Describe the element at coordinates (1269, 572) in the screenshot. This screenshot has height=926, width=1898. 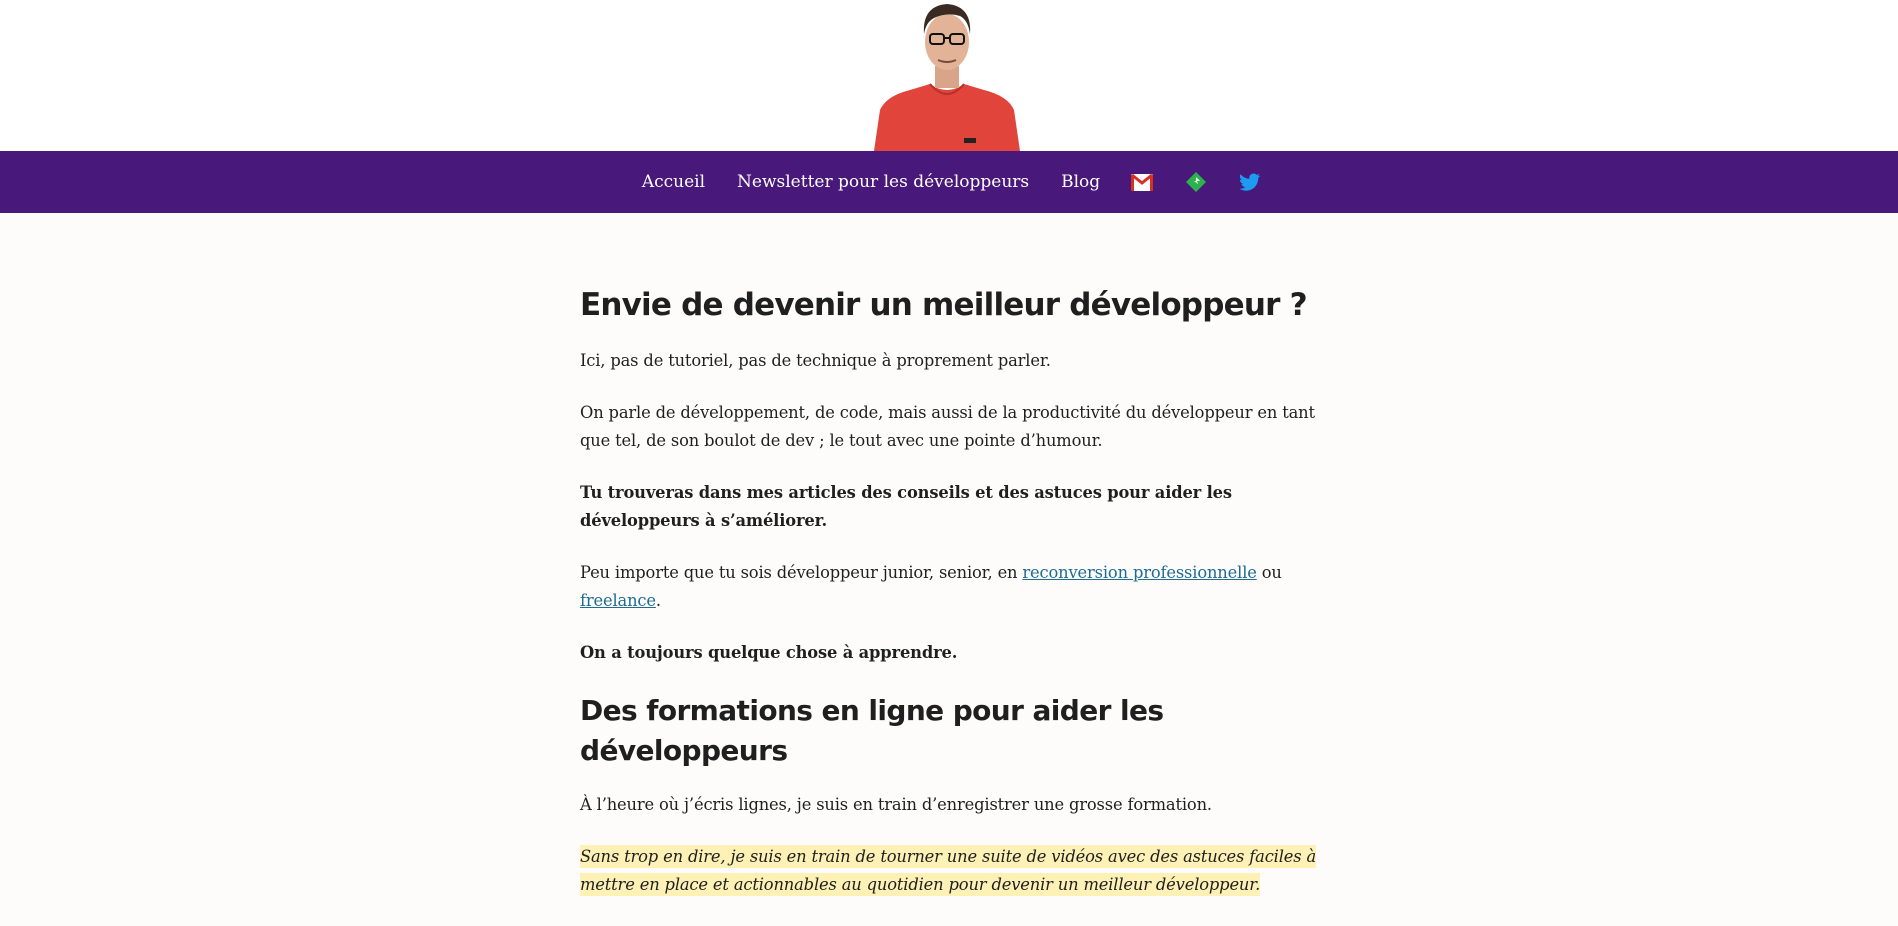
I see `audience-text-middle: ou` at that location.